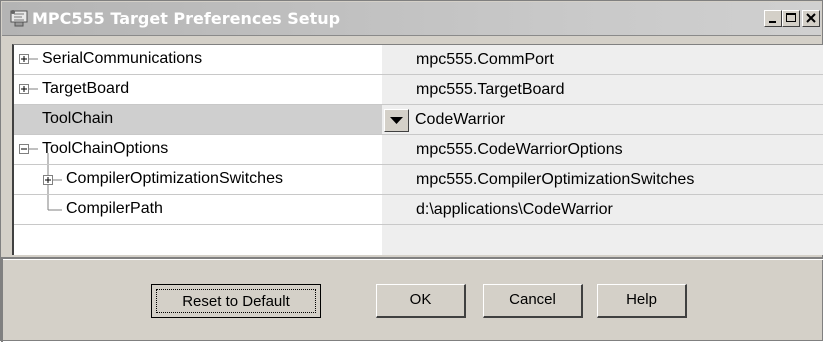 Image resolution: width=823 pixels, height=342 pixels. I want to click on app-icon, so click(19, 18).